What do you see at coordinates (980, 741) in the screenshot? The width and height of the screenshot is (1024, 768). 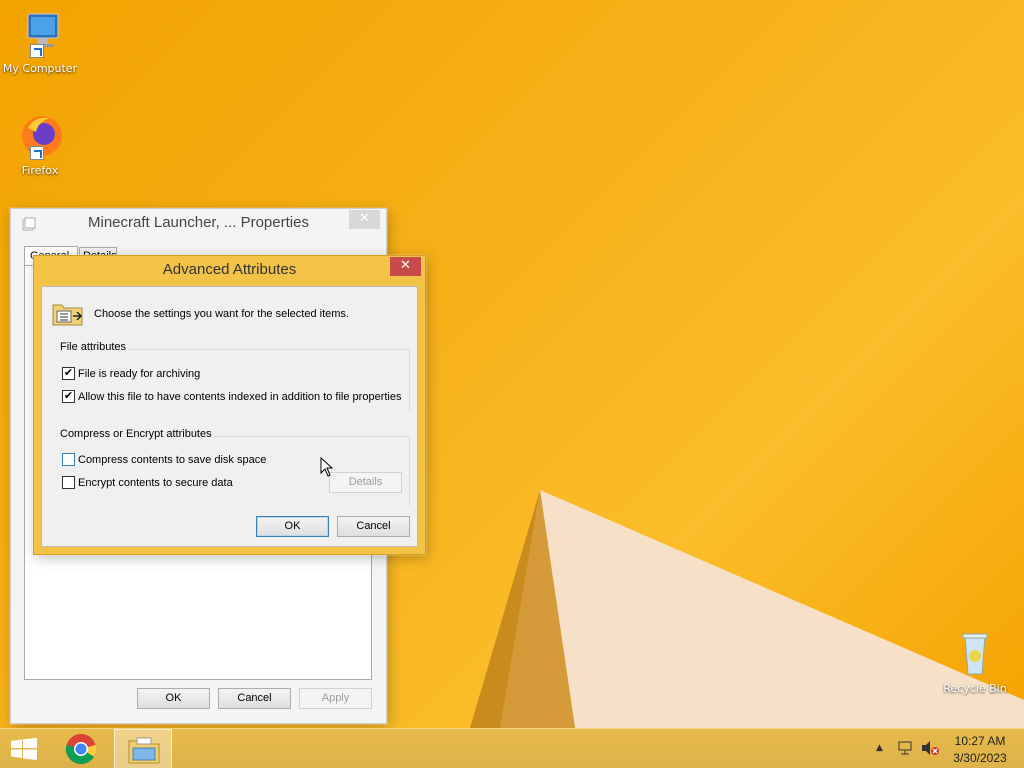 I see `tray-time: 10:27 AM` at bounding box center [980, 741].